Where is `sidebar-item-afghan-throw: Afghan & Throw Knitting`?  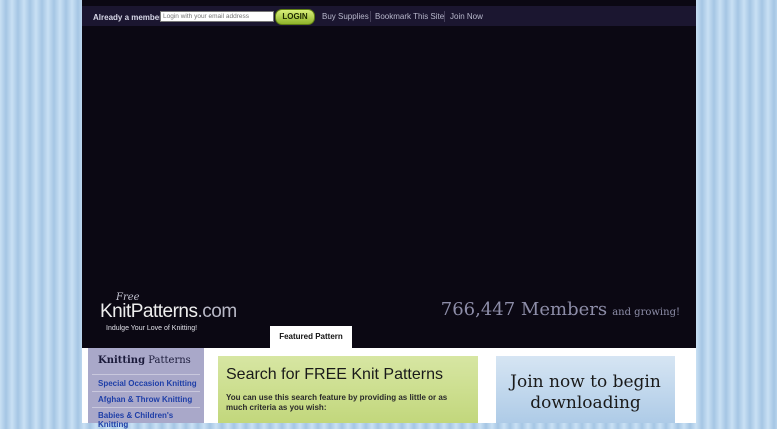 sidebar-item-afghan-throw: Afghan & Throw Knitting is located at coordinates (145, 399).